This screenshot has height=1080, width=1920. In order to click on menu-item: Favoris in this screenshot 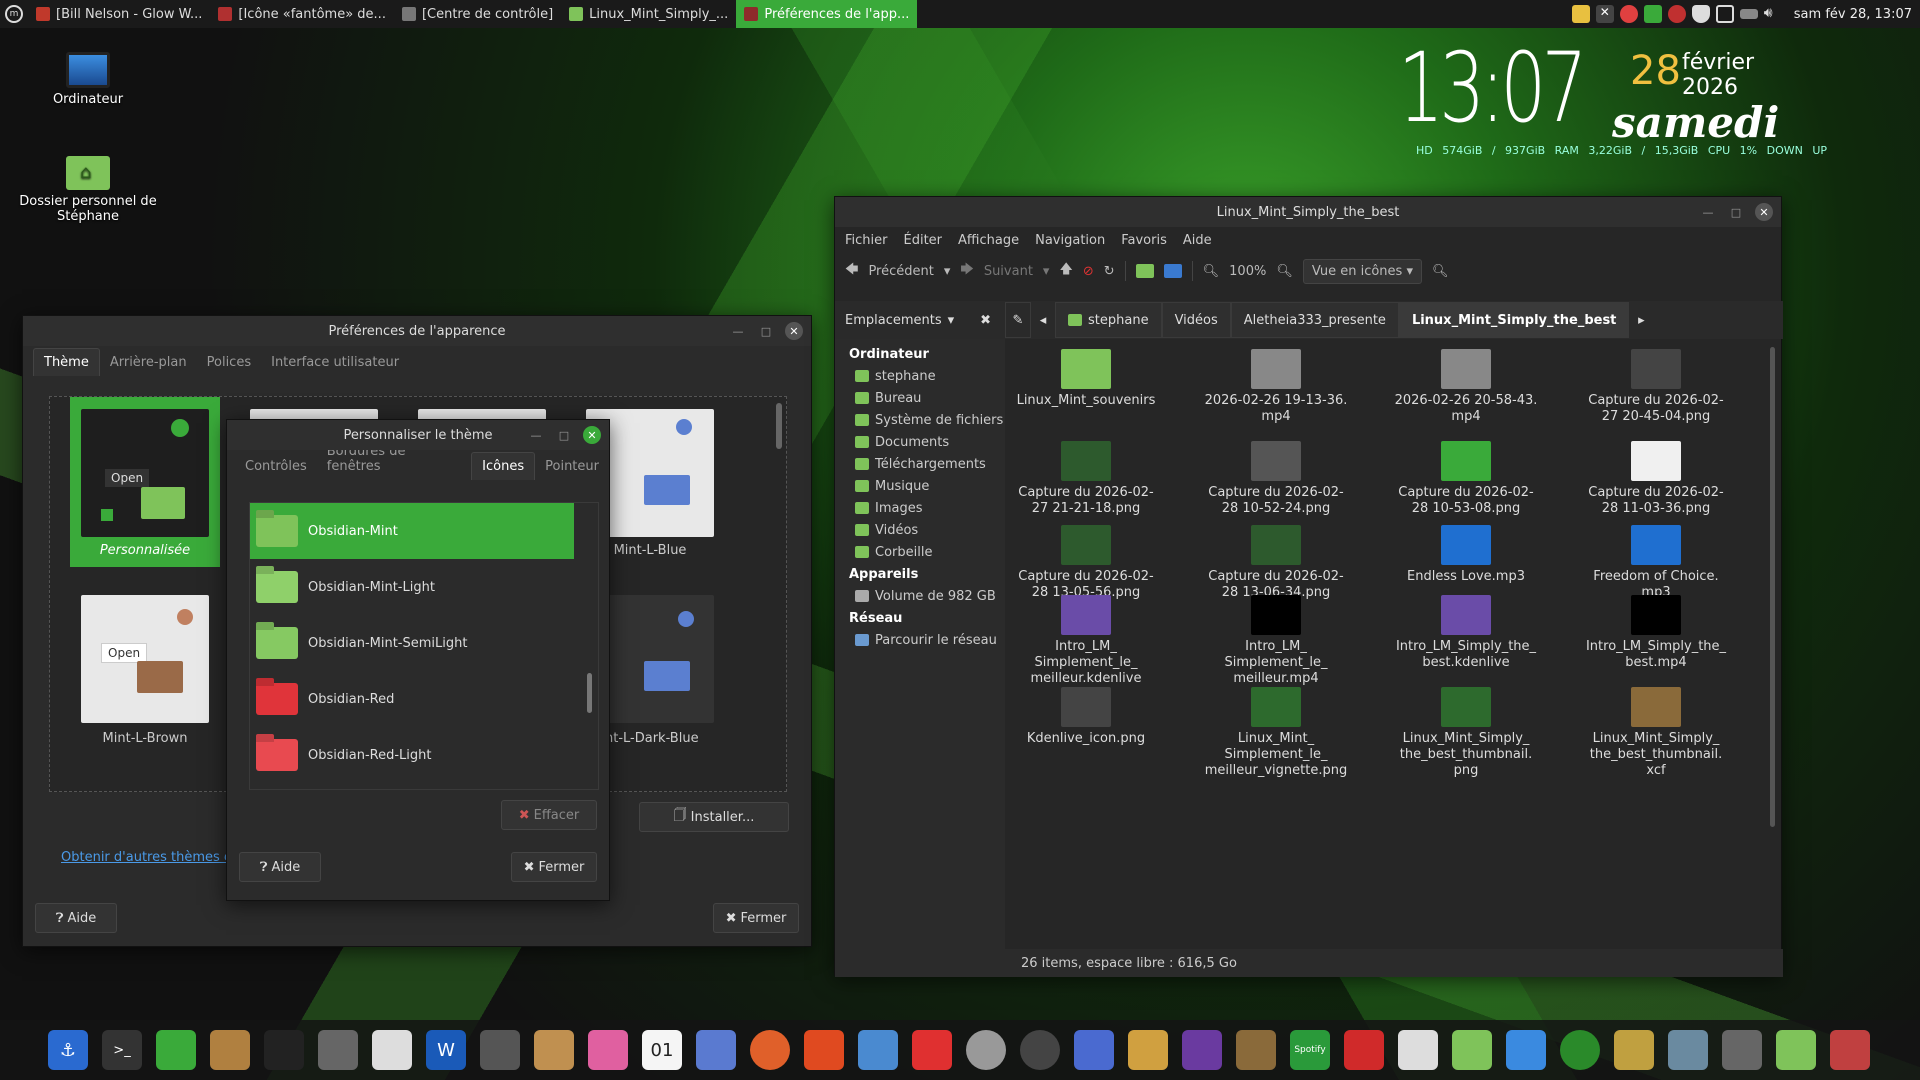, I will do `click(1144, 240)`.